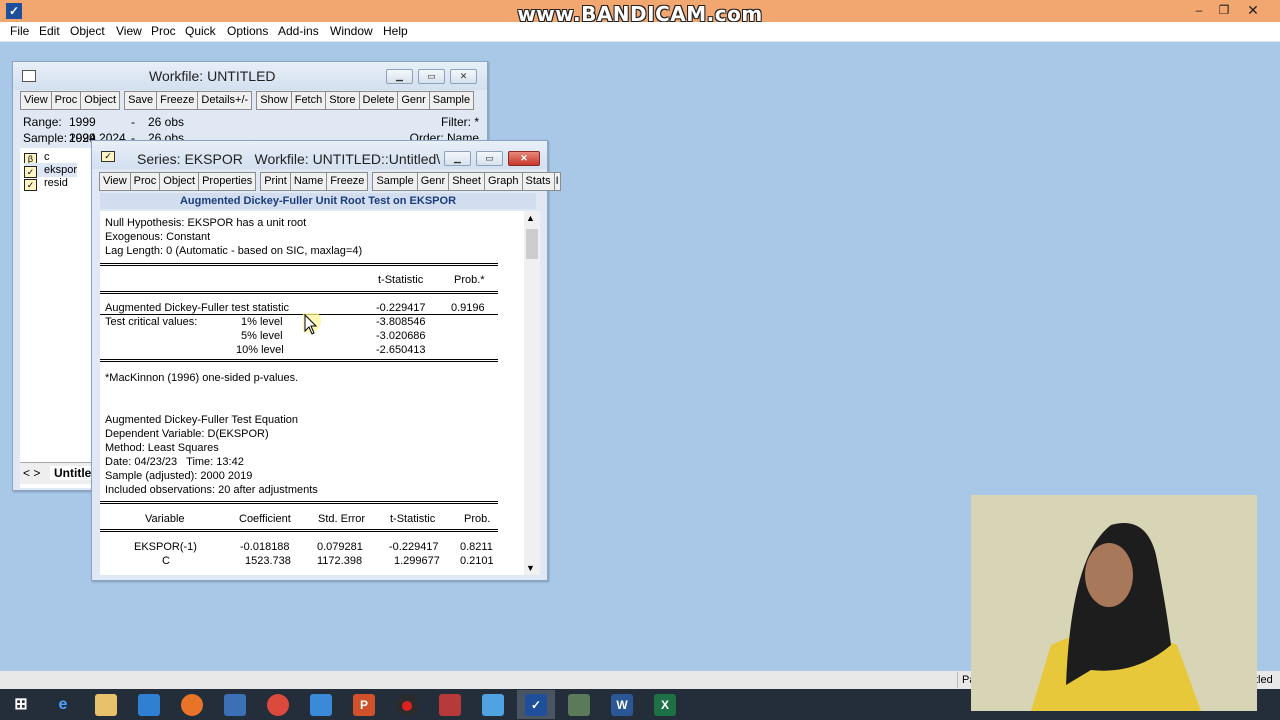 This screenshot has height=720, width=1280. I want to click on reg-cell: -0.229417, so click(414, 547).